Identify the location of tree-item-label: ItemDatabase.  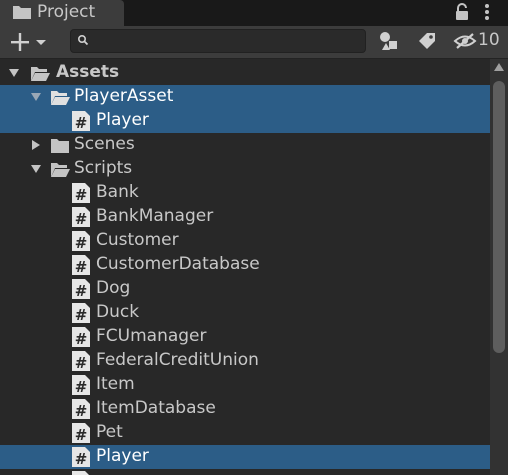
(156, 408).